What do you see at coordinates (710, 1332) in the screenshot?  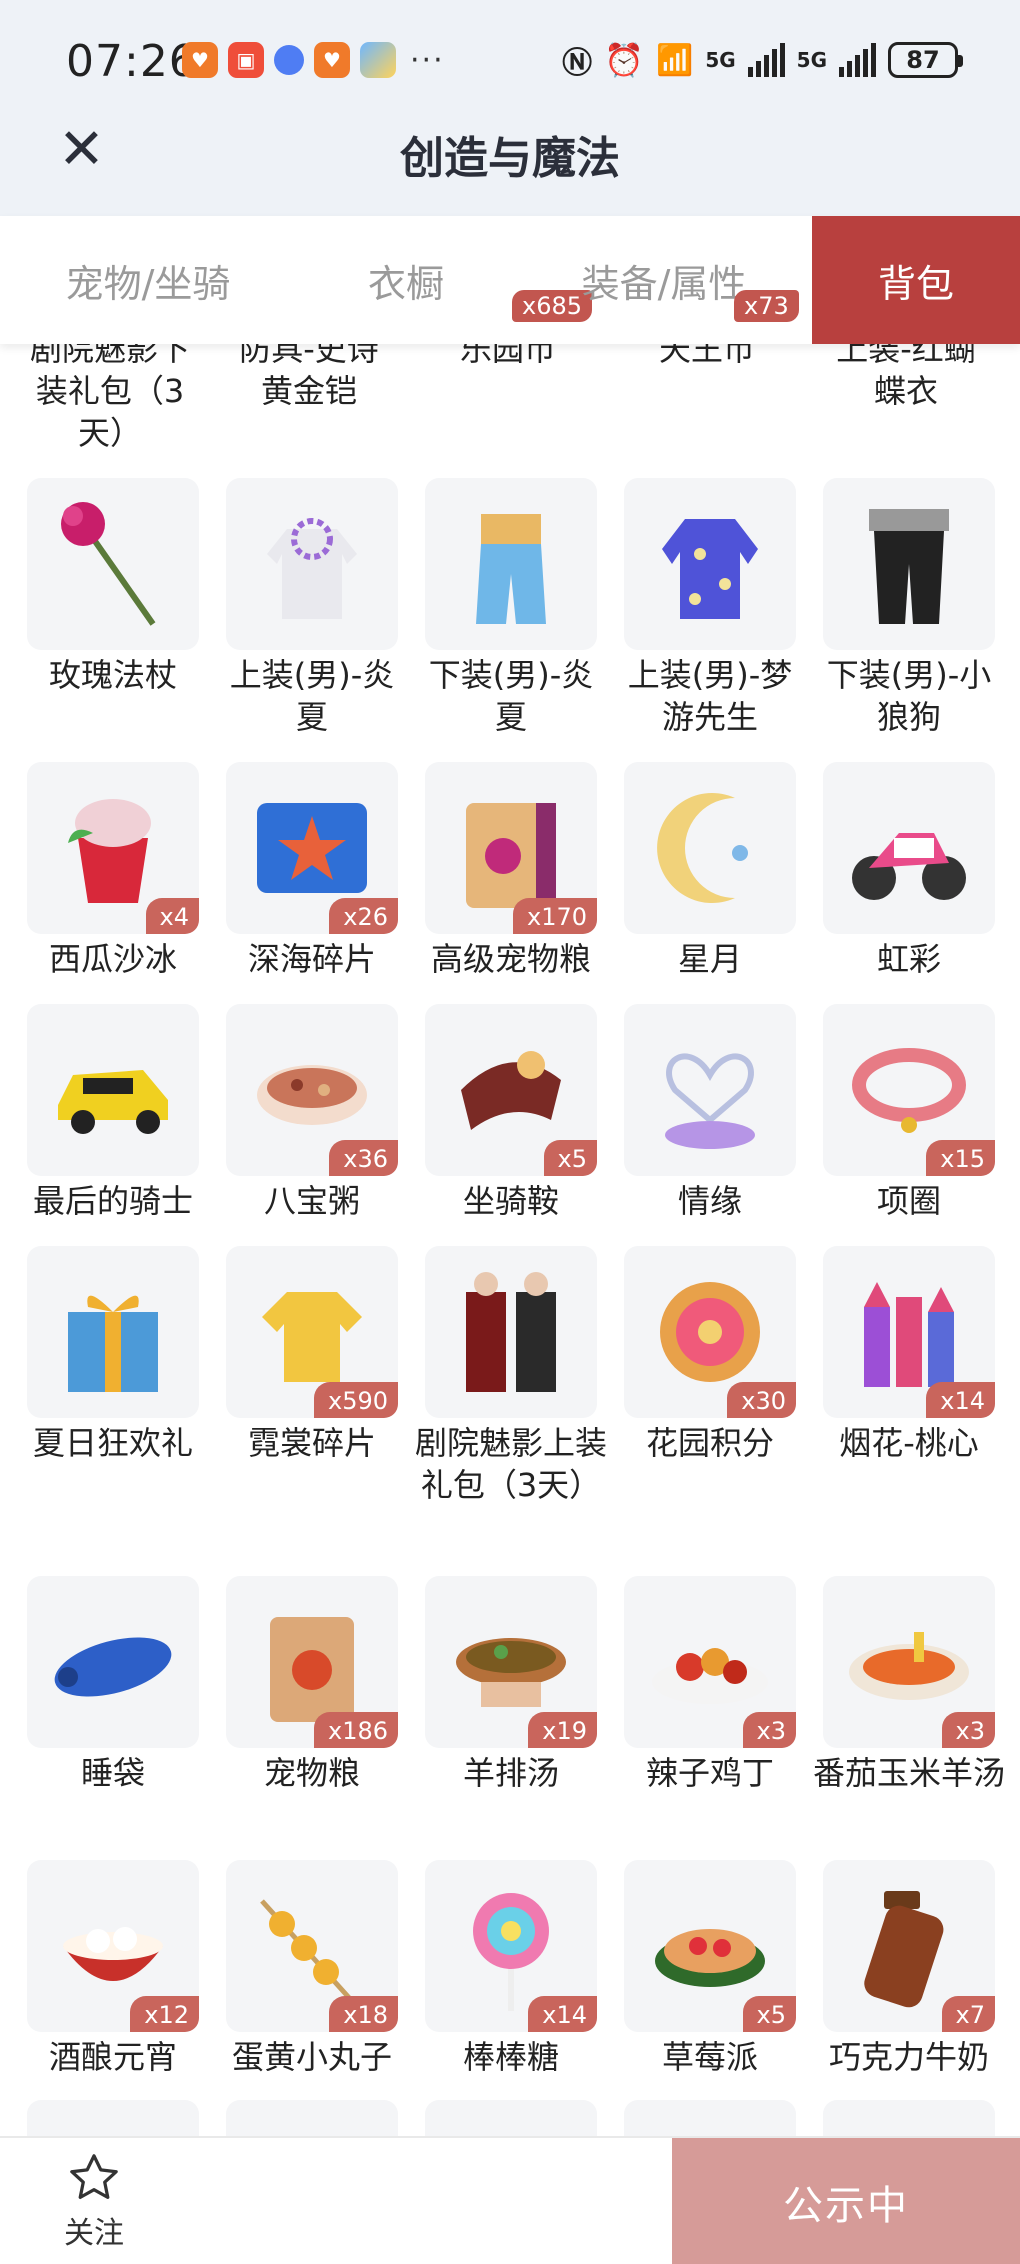 I see `item-thumbnail: x30` at bounding box center [710, 1332].